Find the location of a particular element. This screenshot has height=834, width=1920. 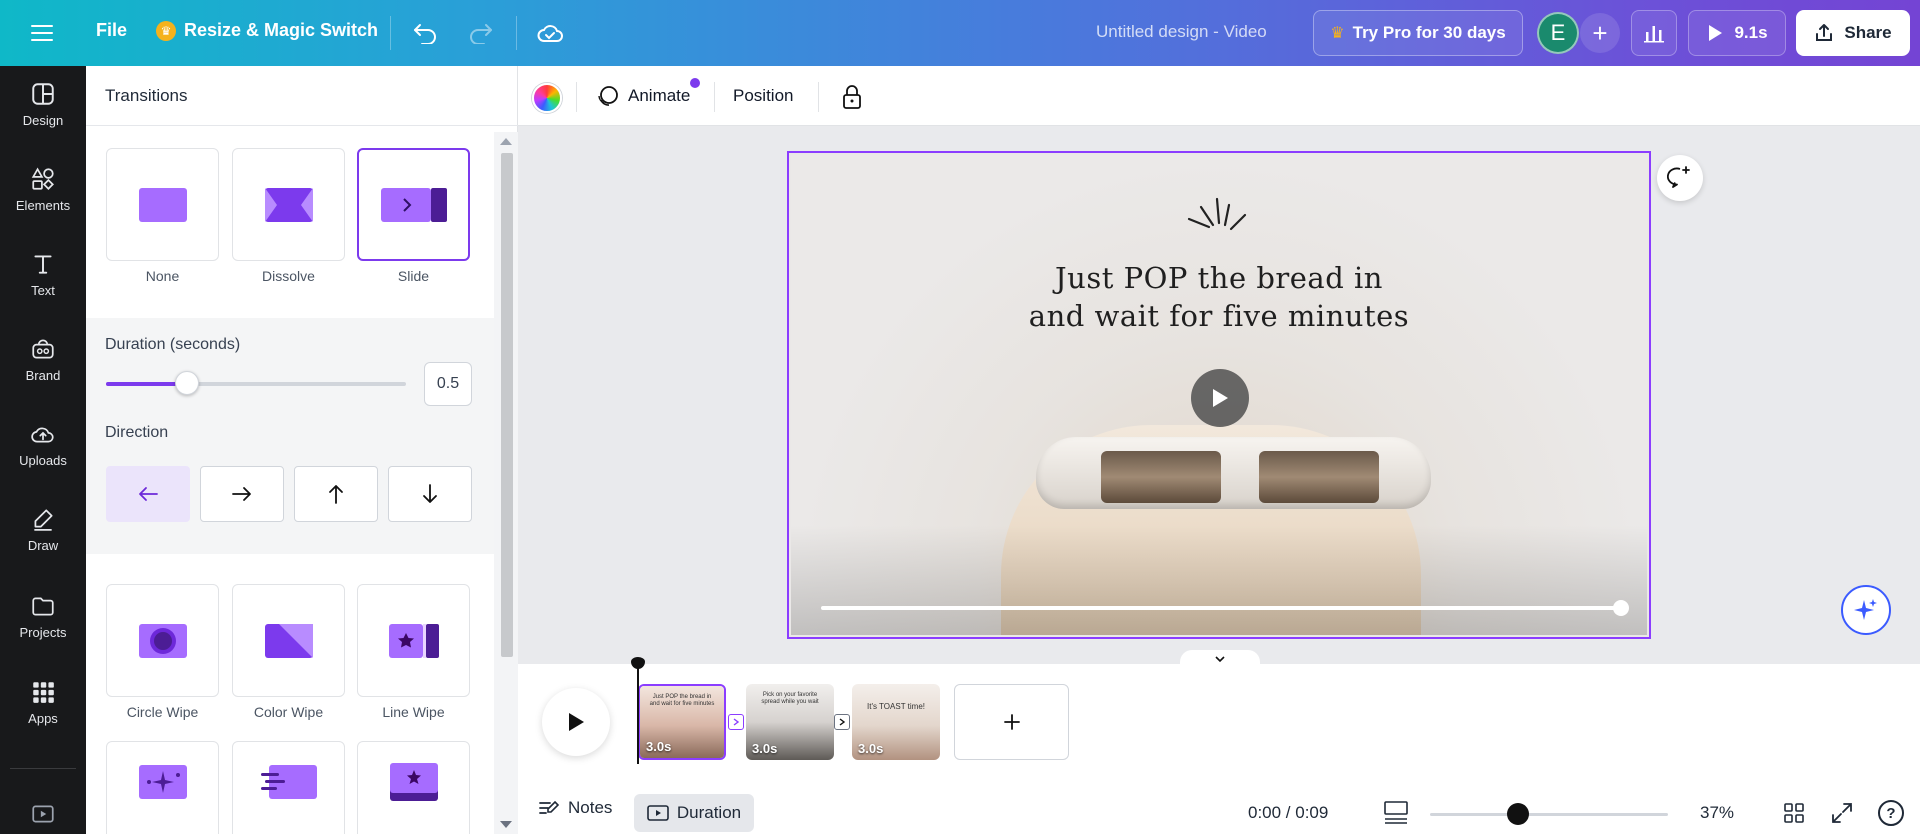

transition-none-tile is located at coordinates (162, 204).